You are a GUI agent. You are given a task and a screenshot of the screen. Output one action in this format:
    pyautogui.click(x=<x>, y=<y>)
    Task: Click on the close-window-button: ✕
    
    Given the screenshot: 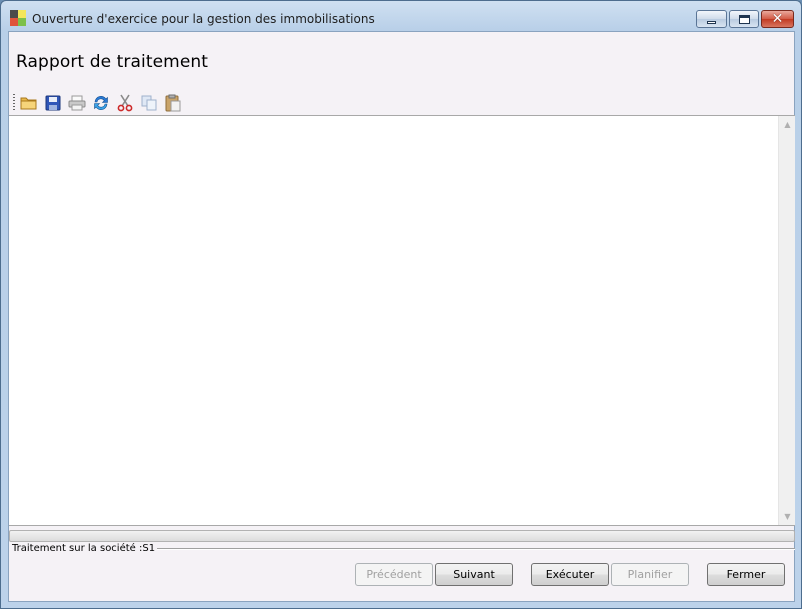 What is the action you would take?
    pyautogui.click(x=777, y=19)
    